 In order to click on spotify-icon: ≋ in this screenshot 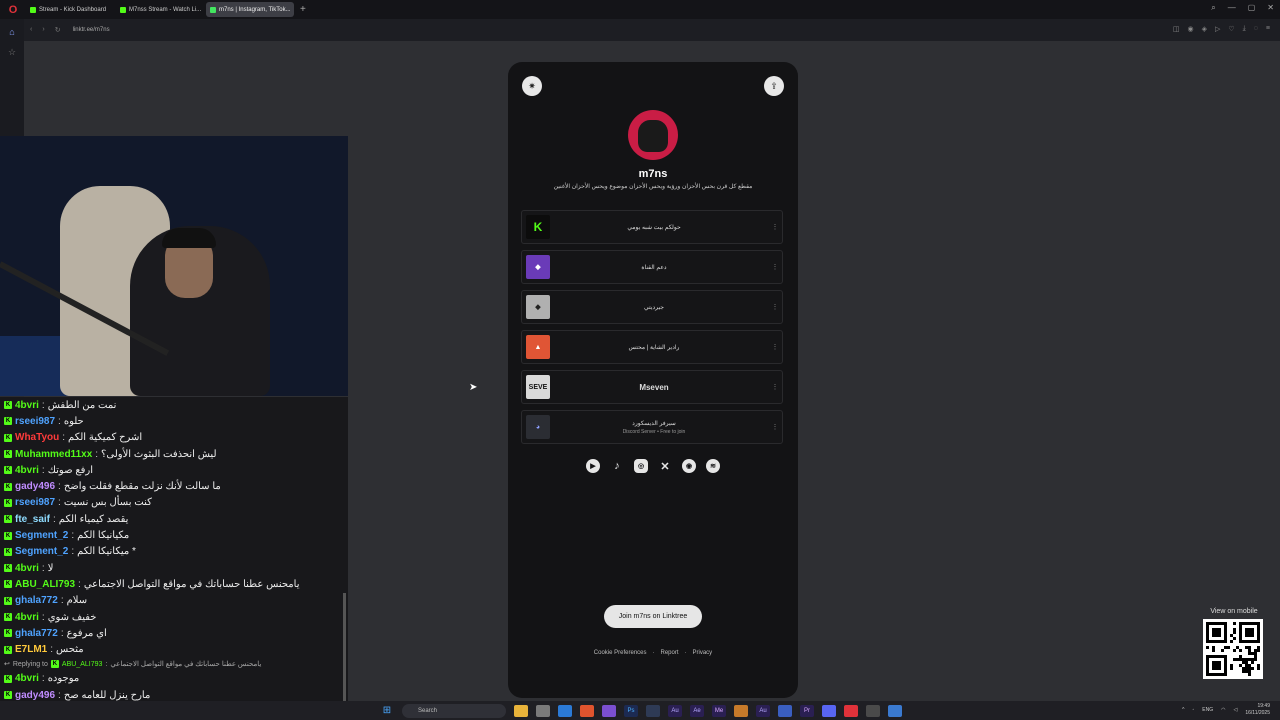, I will do `click(713, 466)`.